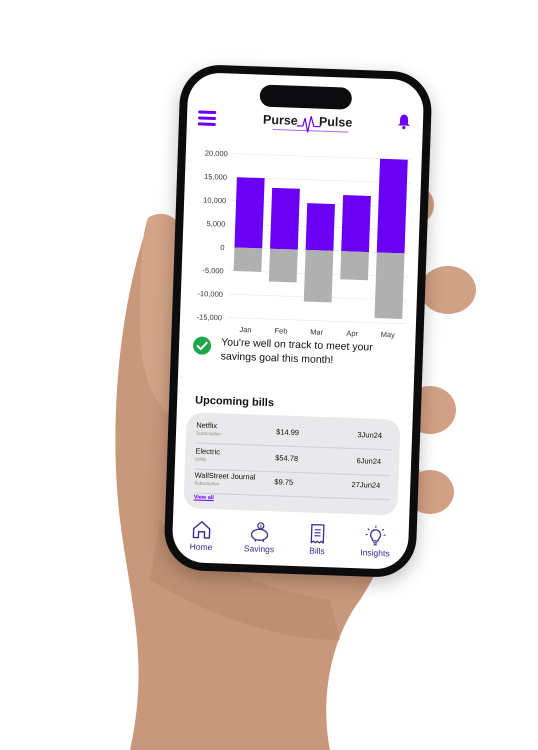  Describe the element at coordinates (388, 334) in the screenshot. I see `x-tick-label: May` at that location.